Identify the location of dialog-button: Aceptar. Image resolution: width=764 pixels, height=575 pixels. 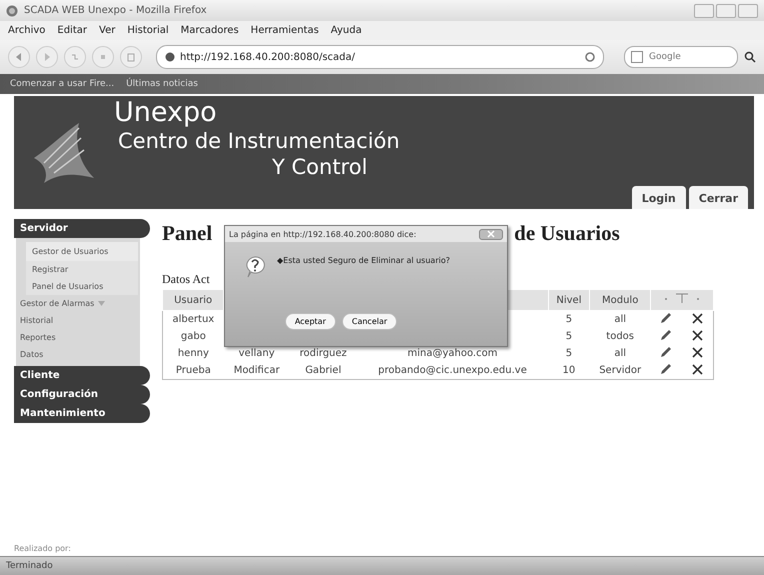
(310, 321).